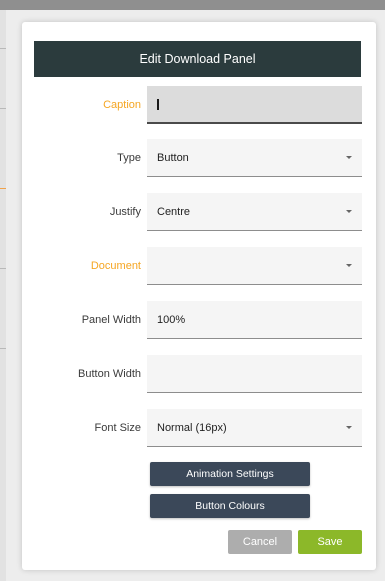 This screenshot has width=385, height=581. I want to click on document-row: Document, so click(199, 267).